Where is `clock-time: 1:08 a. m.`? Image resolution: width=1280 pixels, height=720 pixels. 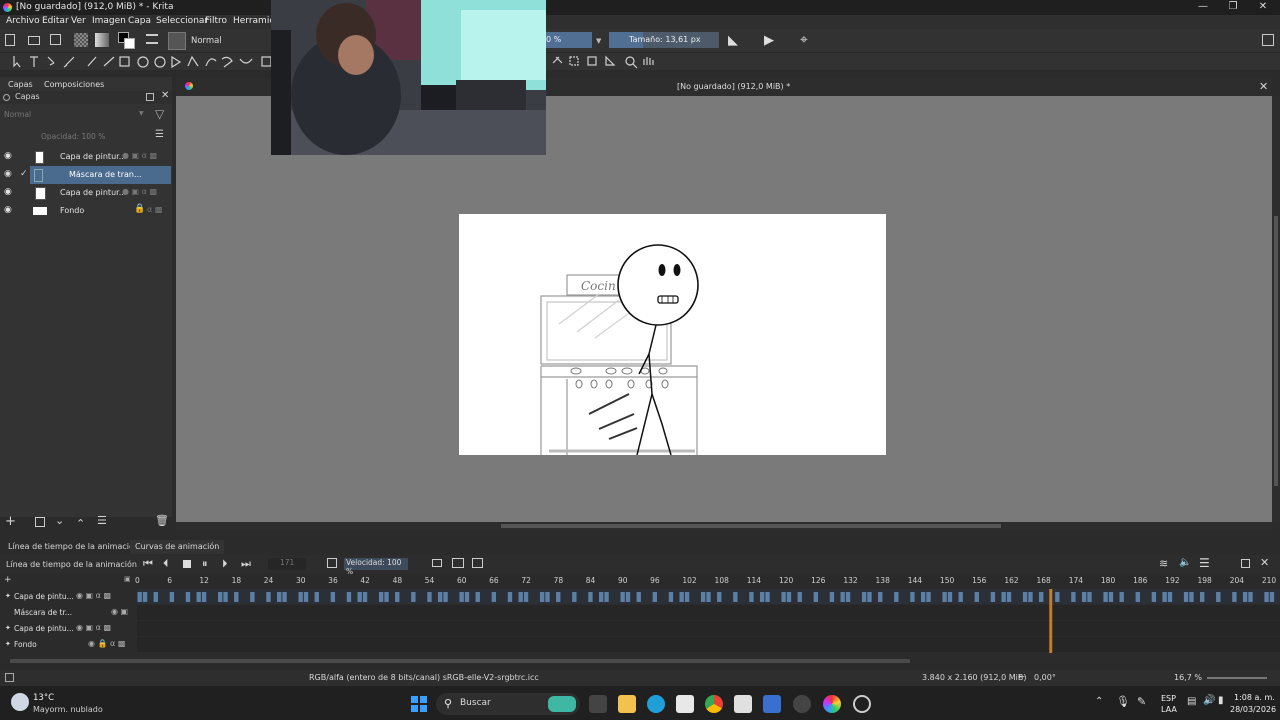 clock-time: 1:08 a. m. is located at coordinates (1254, 697).